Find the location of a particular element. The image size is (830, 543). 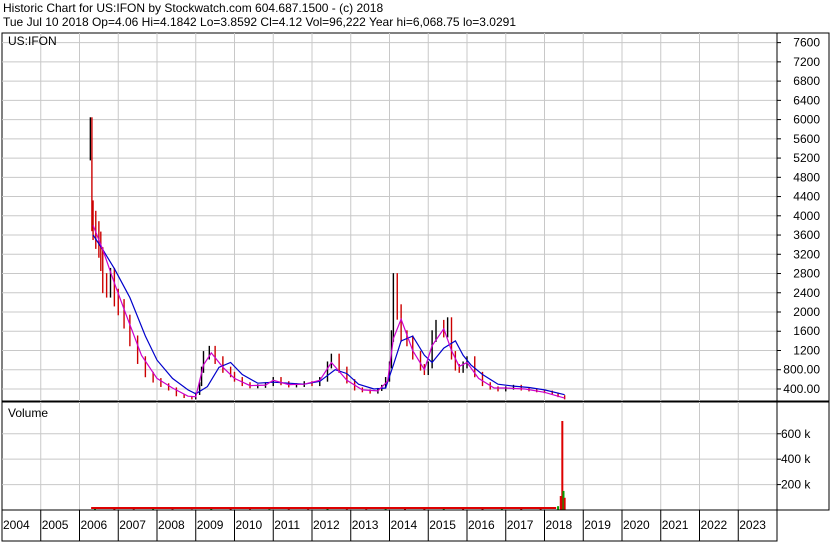

x-tick-label: 2019 is located at coordinates (597, 525).